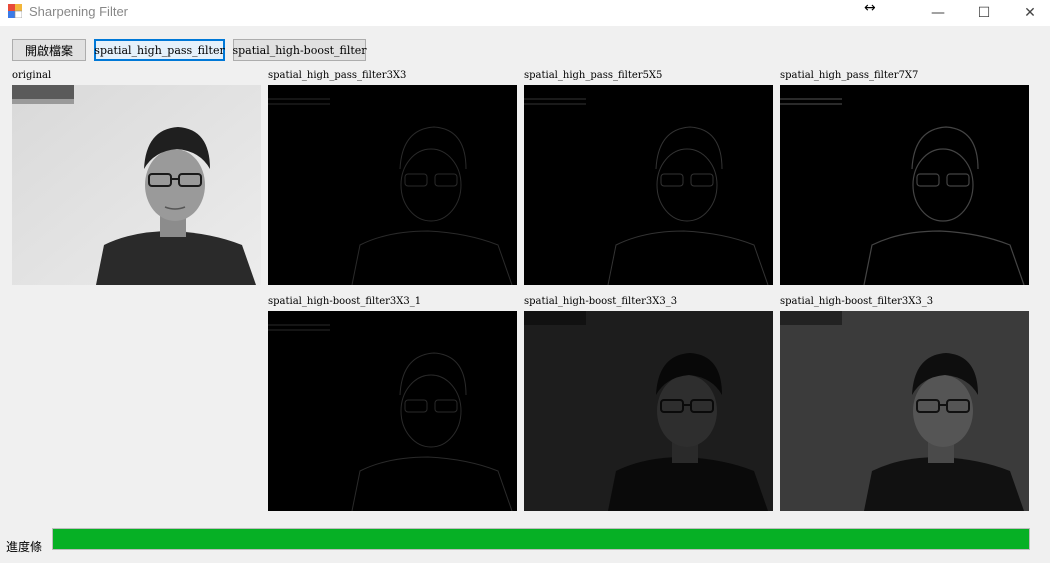 Image resolution: width=1054 pixels, height=563 pixels. What do you see at coordinates (870, 8) in the screenshot?
I see `resize-cursor-icon: ↔` at bounding box center [870, 8].